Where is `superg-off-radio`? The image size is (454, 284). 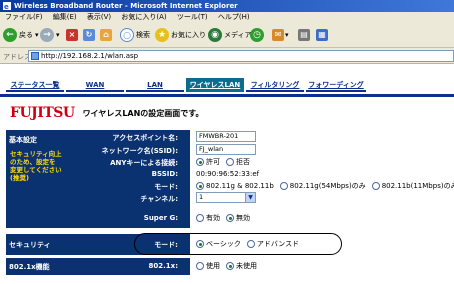 superg-off-radio is located at coordinates (230, 218).